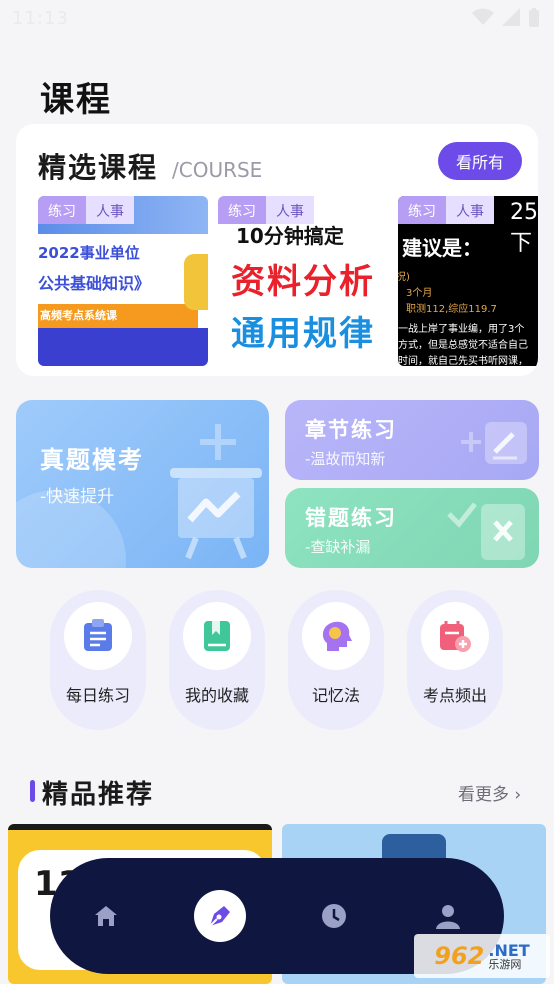 The height and width of the screenshot is (984, 554). I want to click on chapter-practice-card: 章节练习 -温故而知新, so click(412, 440).